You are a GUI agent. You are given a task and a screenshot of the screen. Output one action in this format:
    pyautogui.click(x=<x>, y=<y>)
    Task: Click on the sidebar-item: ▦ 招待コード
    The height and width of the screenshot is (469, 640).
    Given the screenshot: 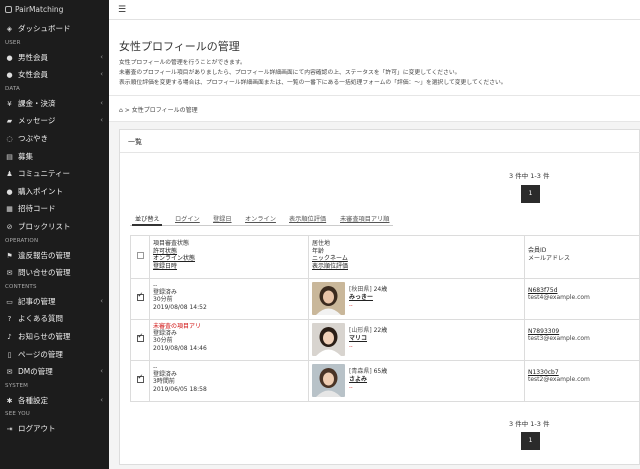 What is the action you would take?
    pyautogui.click(x=54, y=209)
    